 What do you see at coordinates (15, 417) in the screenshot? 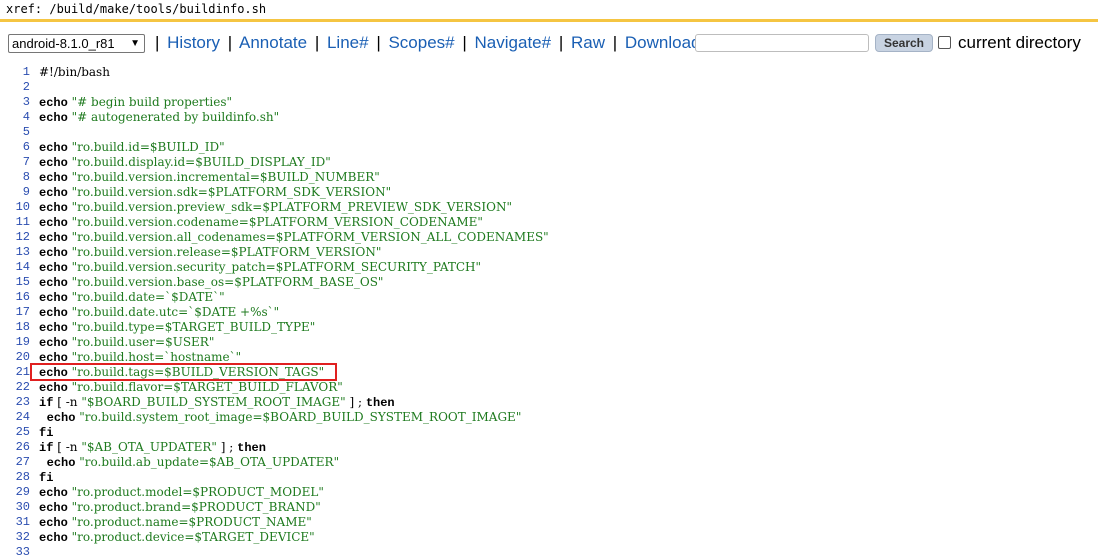
I see `line-number-link: 24` at bounding box center [15, 417].